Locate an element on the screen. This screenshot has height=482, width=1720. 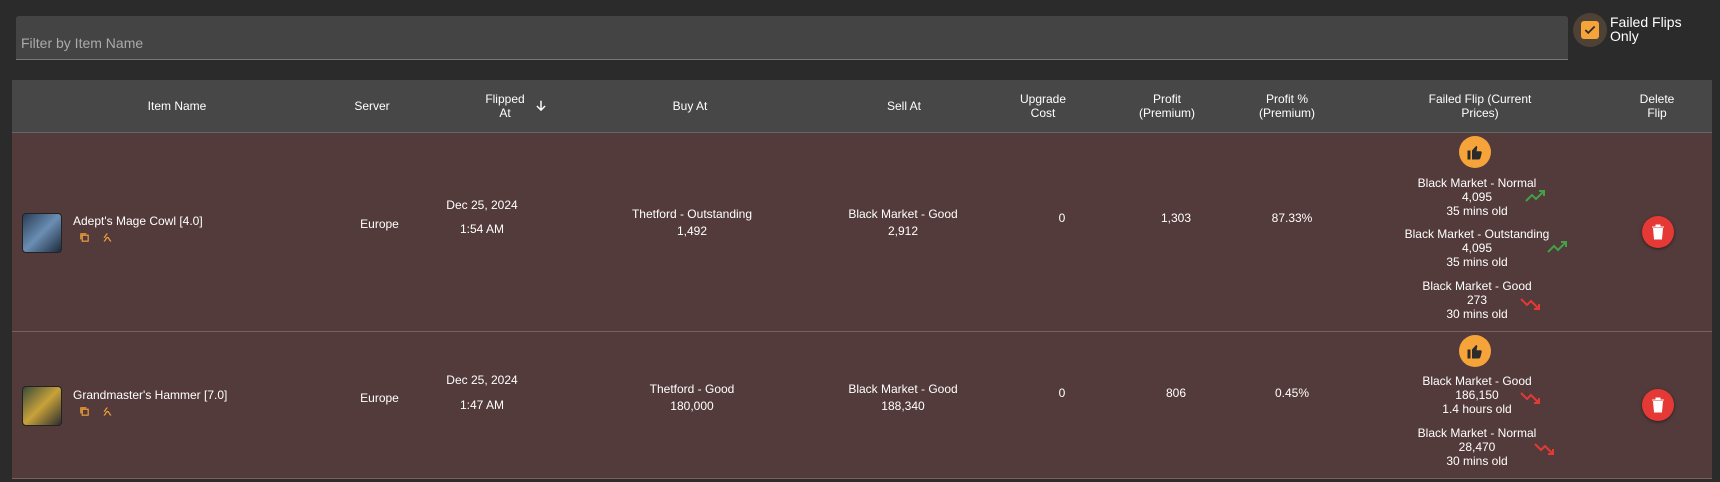
price-value: 28,470 is located at coordinates (1477, 447).